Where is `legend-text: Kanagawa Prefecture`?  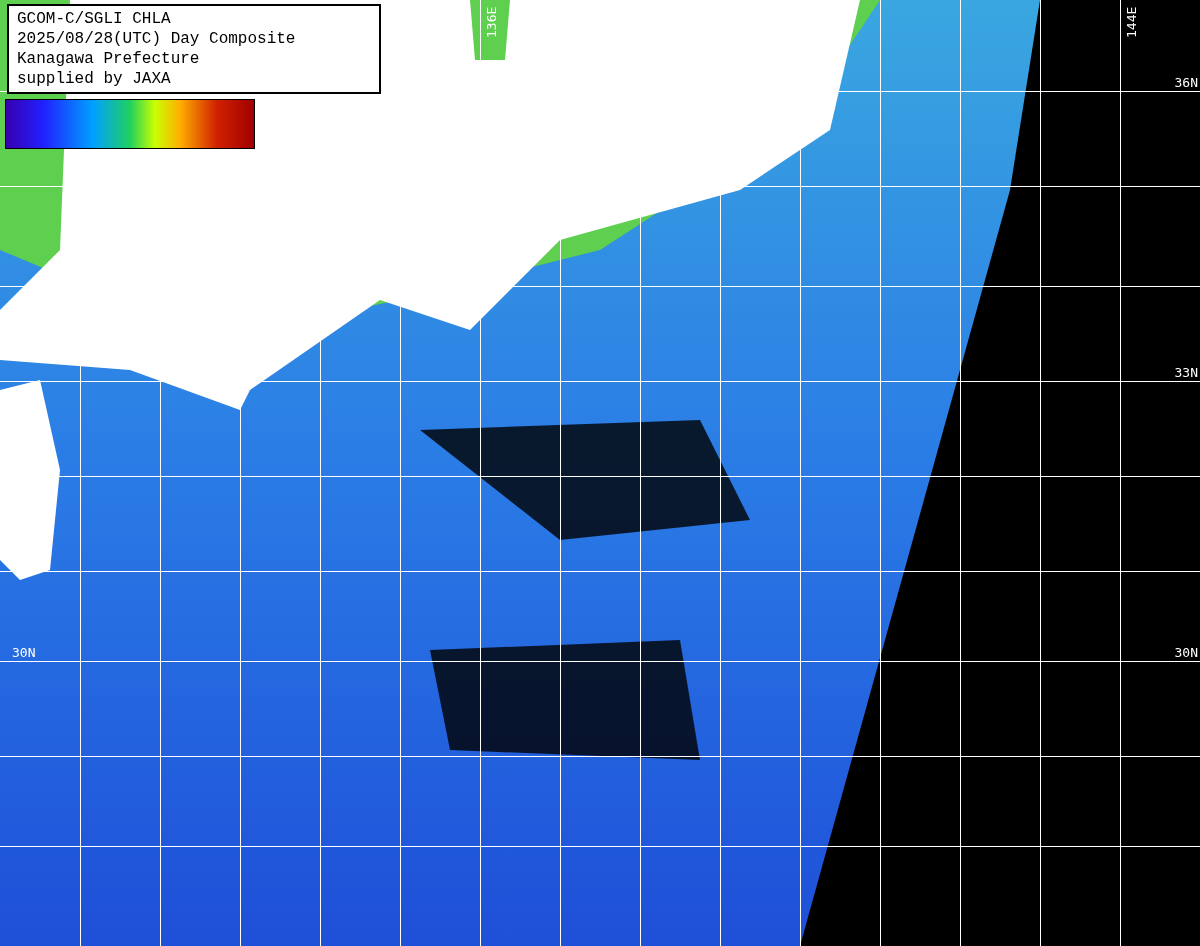 legend-text: Kanagawa Prefecture is located at coordinates (109, 59).